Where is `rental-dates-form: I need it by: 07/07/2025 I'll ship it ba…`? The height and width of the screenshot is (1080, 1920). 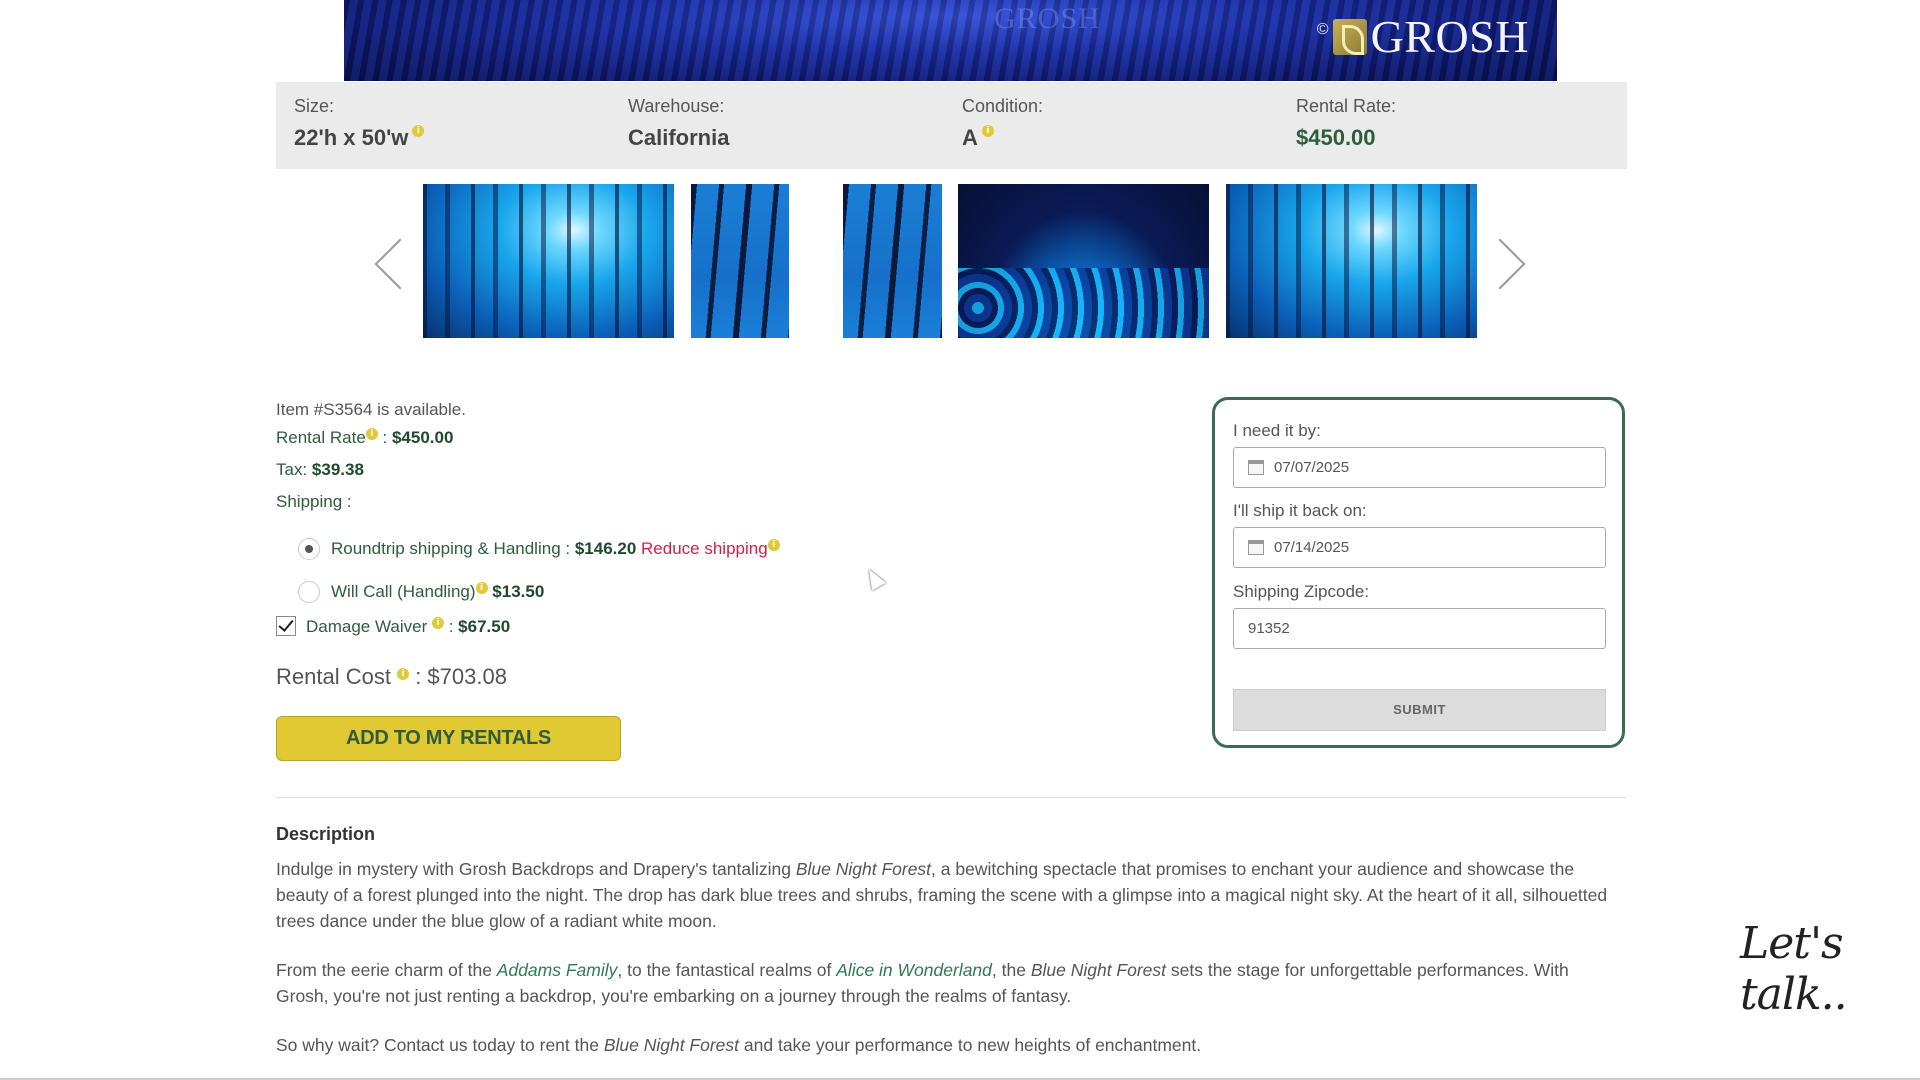 rental-dates-form: I need it by: 07/07/2025 I'll ship it ba… is located at coordinates (1418, 572).